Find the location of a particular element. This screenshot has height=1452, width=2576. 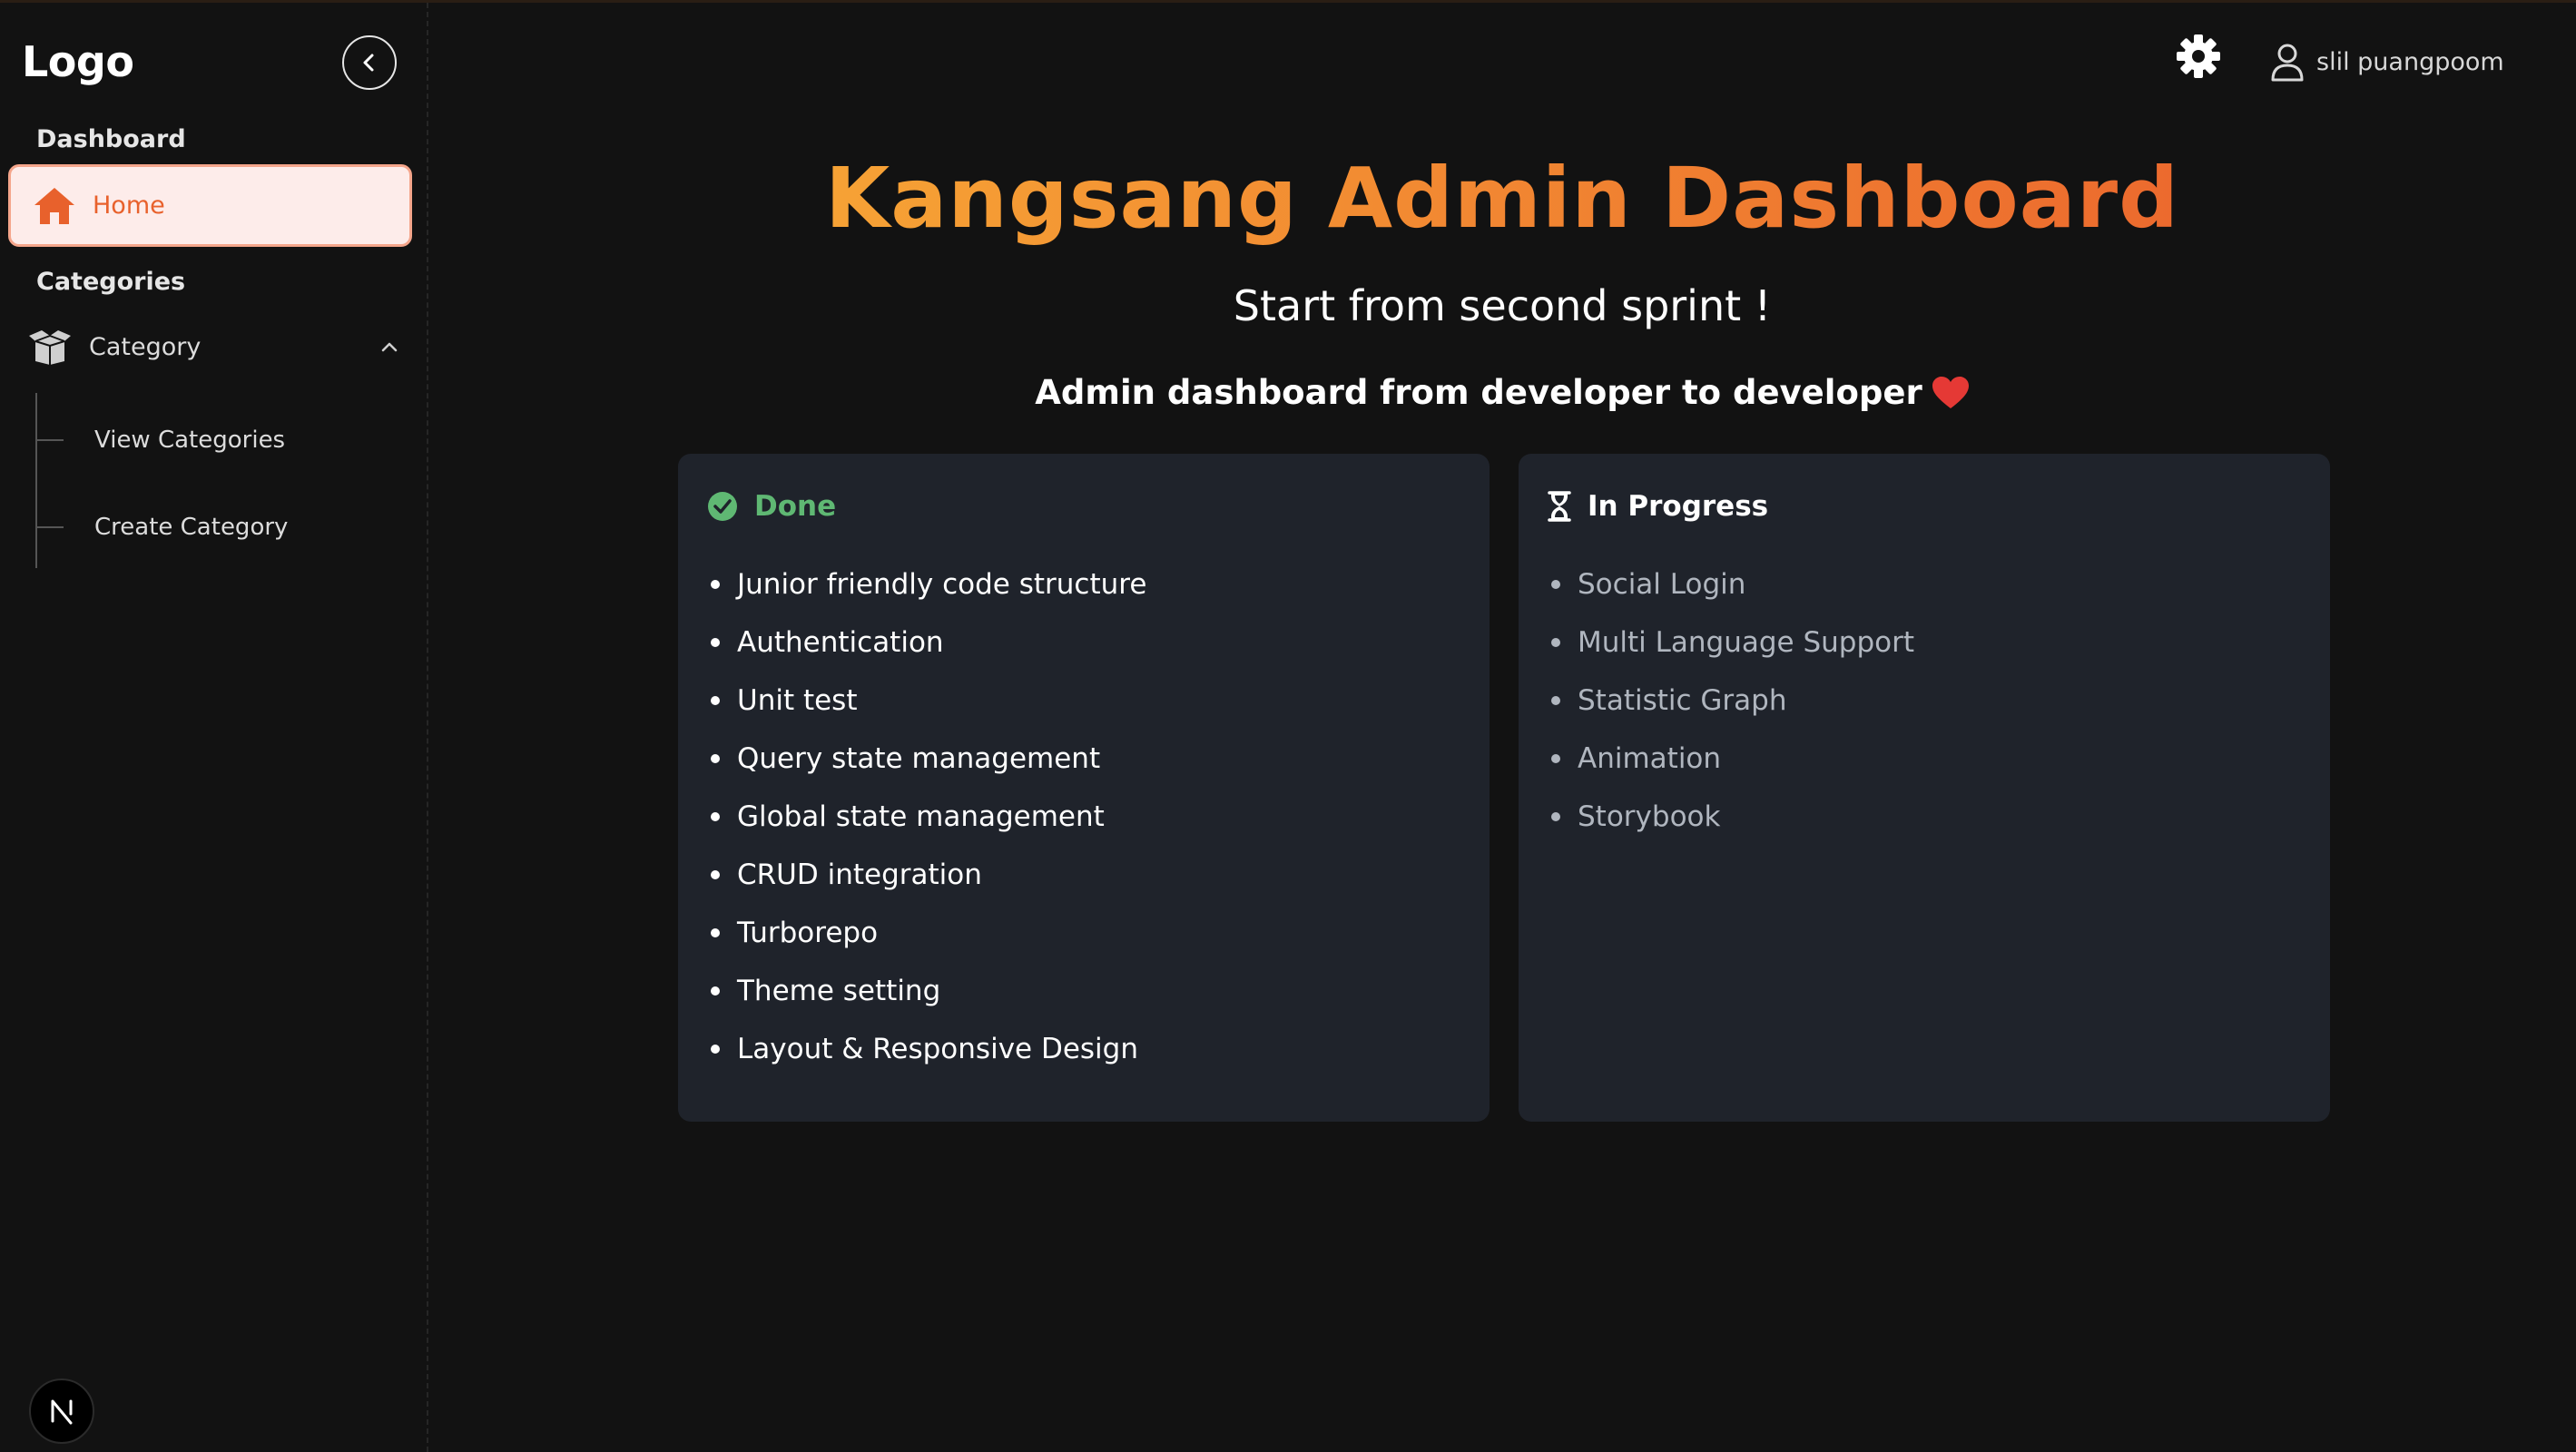

chevron-left-icon is located at coordinates (368, 63).